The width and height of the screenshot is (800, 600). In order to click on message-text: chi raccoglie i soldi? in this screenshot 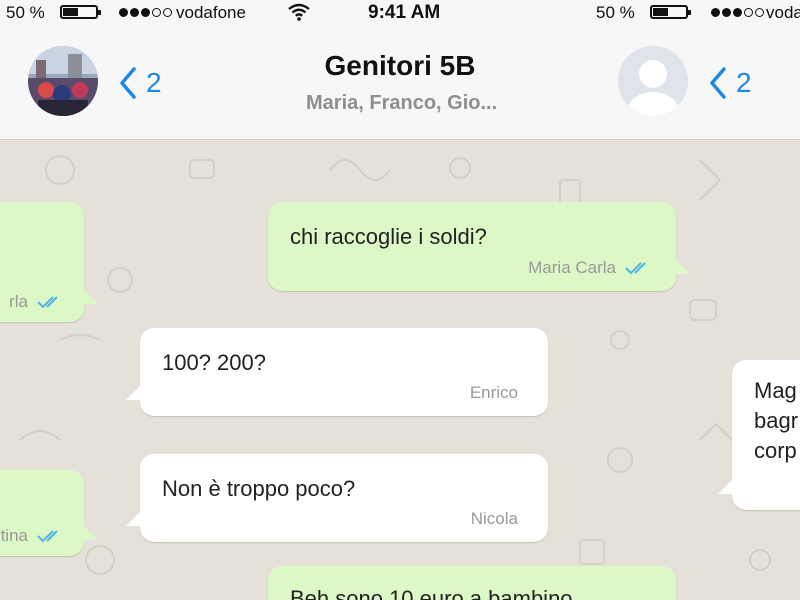, I will do `click(388, 236)`.